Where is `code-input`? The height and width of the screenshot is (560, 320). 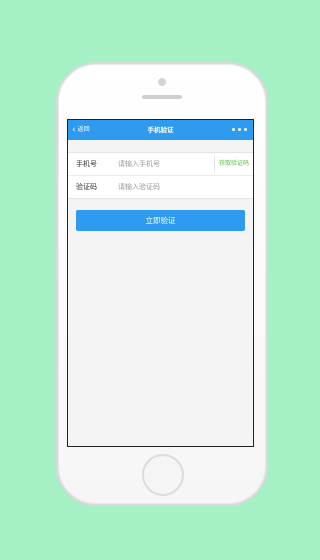 code-input is located at coordinates (158, 187).